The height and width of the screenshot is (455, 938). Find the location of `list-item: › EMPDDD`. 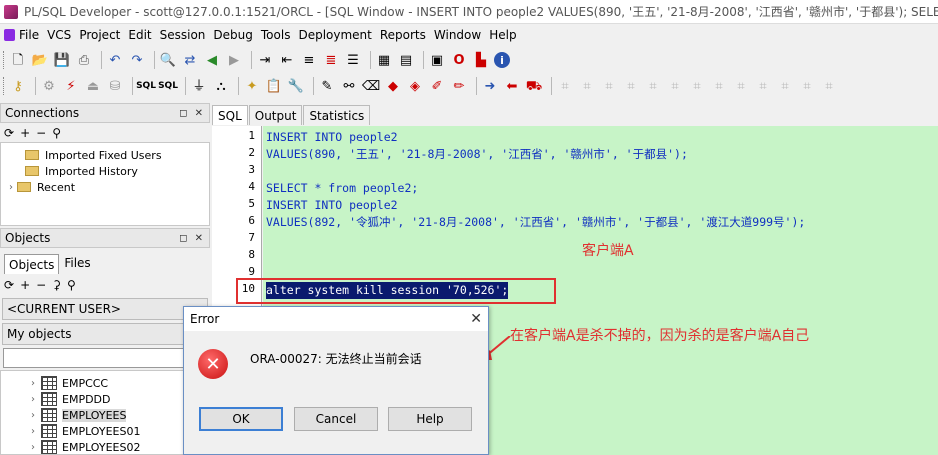

list-item: › EMPDDD is located at coordinates (71, 399).